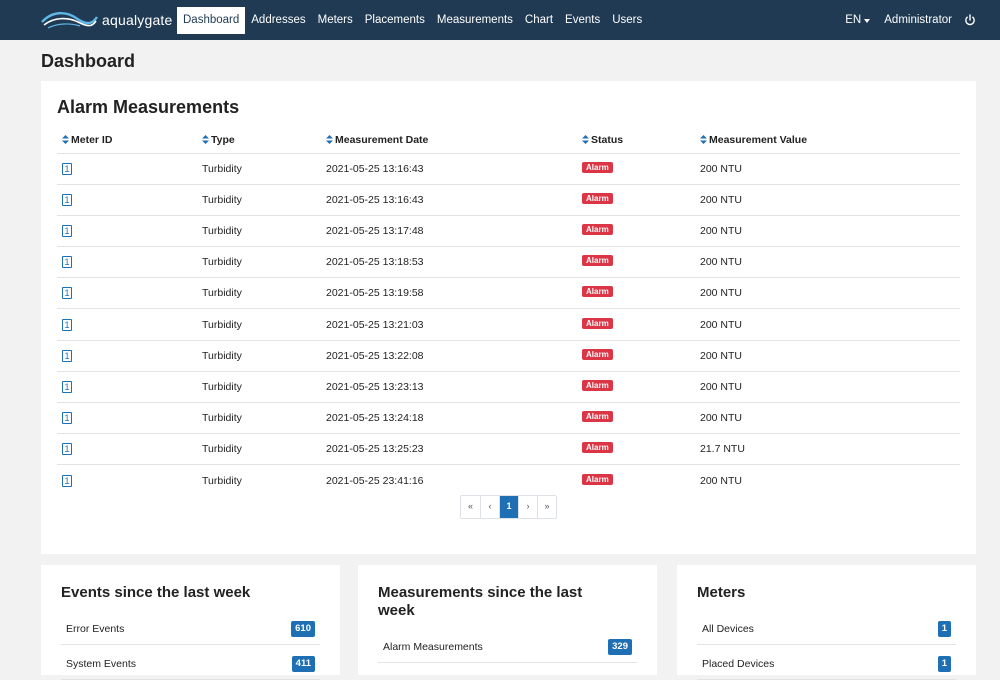 The width and height of the screenshot is (1000, 680). Describe the element at coordinates (95, 628) in the screenshot. I see `list-item-label: Error Events` at that location.